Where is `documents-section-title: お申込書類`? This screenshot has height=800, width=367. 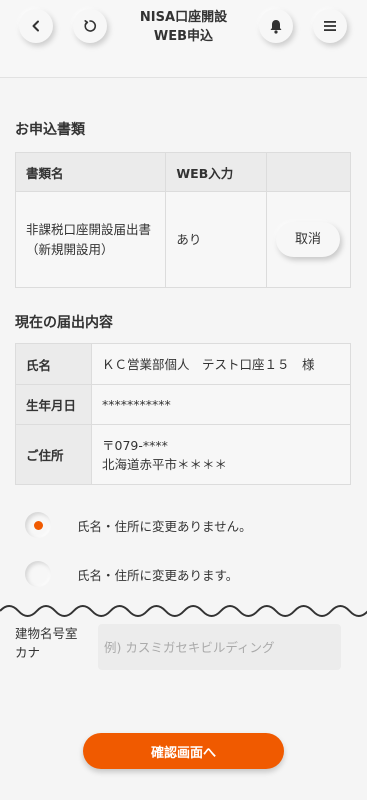 documents-section-title: お申込書類 is located at coordinates (50, 130).